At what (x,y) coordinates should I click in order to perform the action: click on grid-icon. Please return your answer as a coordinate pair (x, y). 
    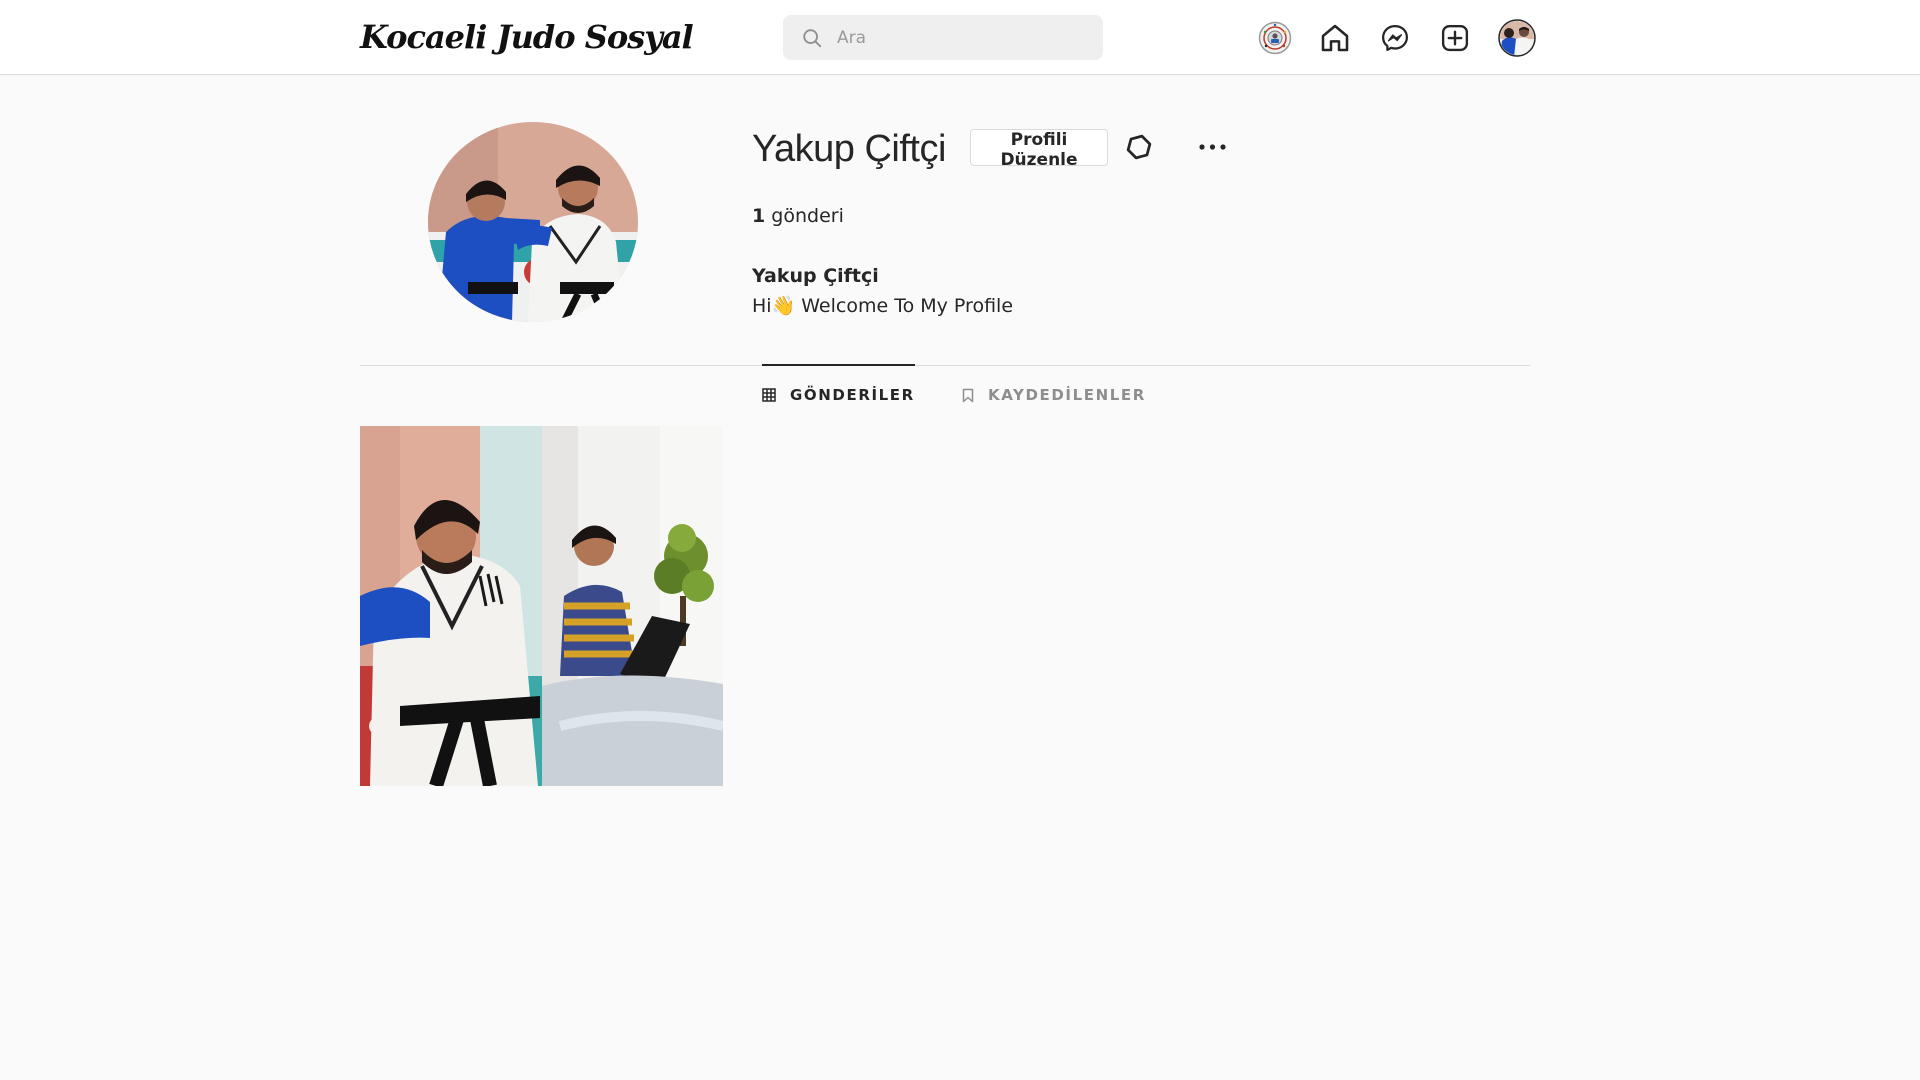
    Looking at the image, I should click on (769, 395).